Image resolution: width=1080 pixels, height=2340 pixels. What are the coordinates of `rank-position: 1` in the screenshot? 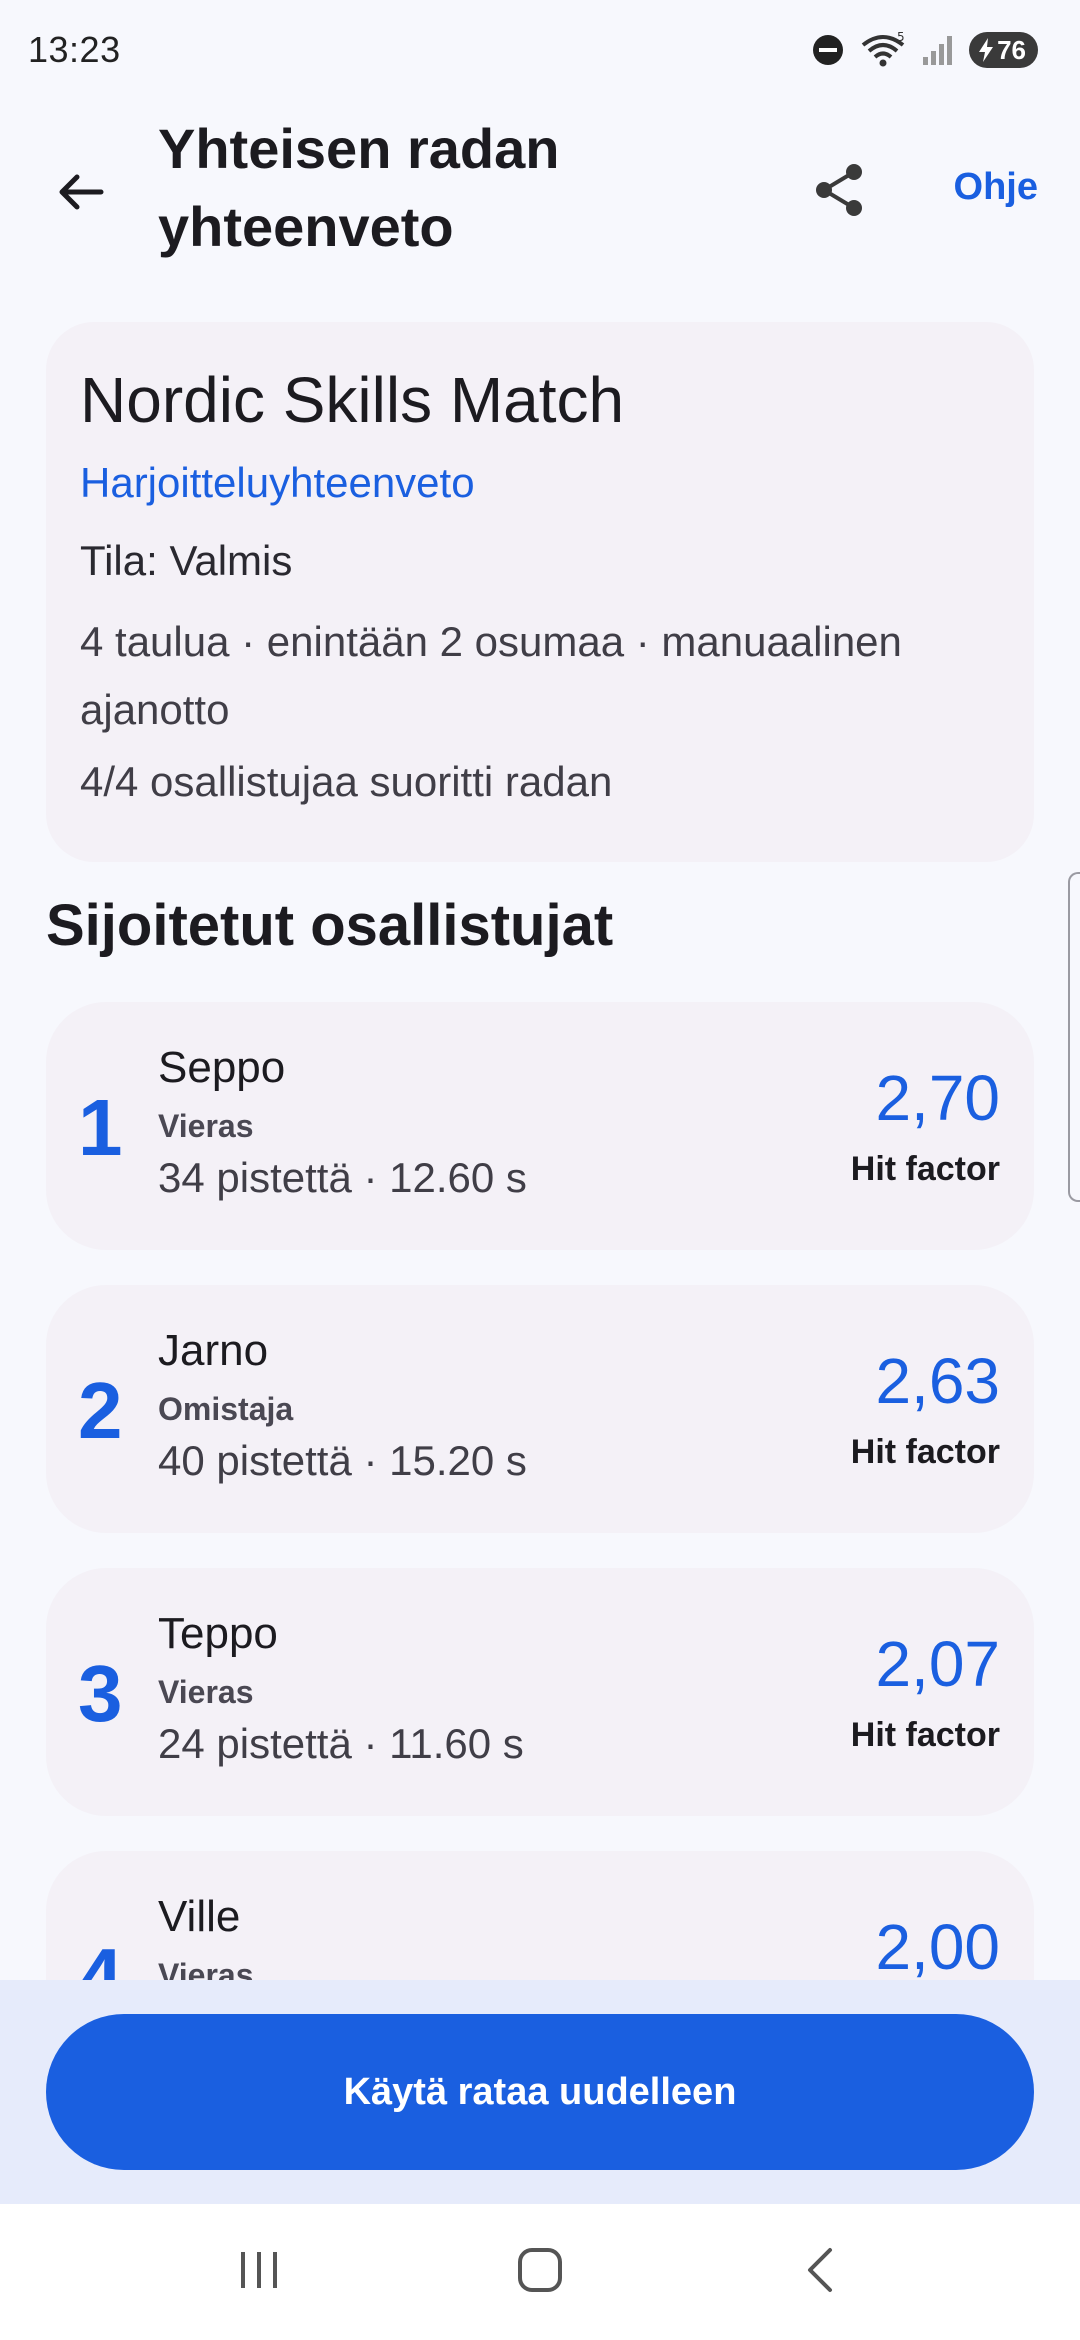 It's located at (100, 1127).